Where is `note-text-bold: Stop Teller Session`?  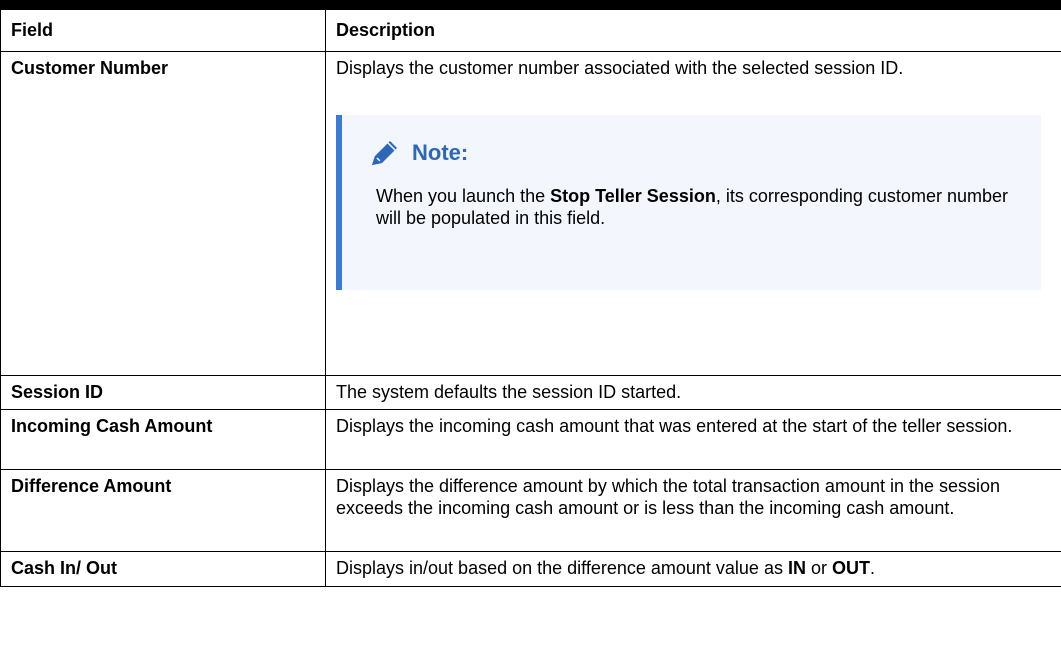 note-text-bold: Stop Teller Session is located at coordinates (633, 196).